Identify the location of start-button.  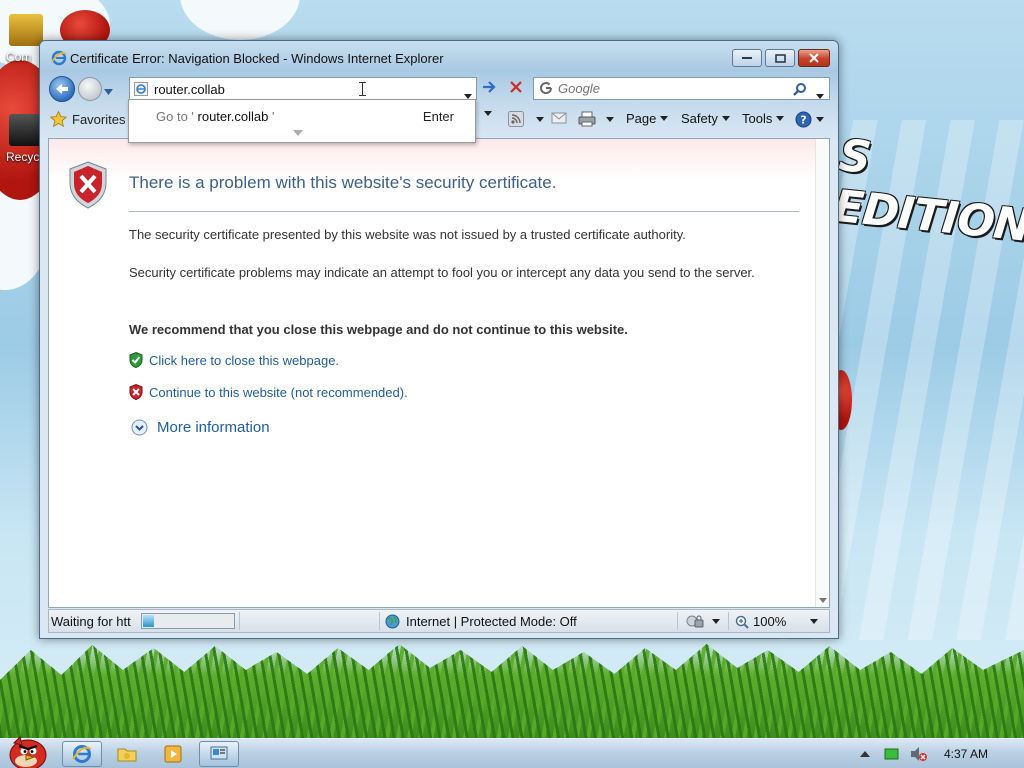
(26, 750).